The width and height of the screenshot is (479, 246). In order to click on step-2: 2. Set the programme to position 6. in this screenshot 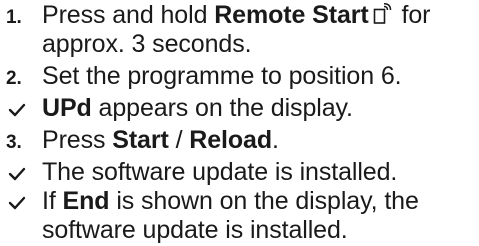, I will do `click(239, 76)`.